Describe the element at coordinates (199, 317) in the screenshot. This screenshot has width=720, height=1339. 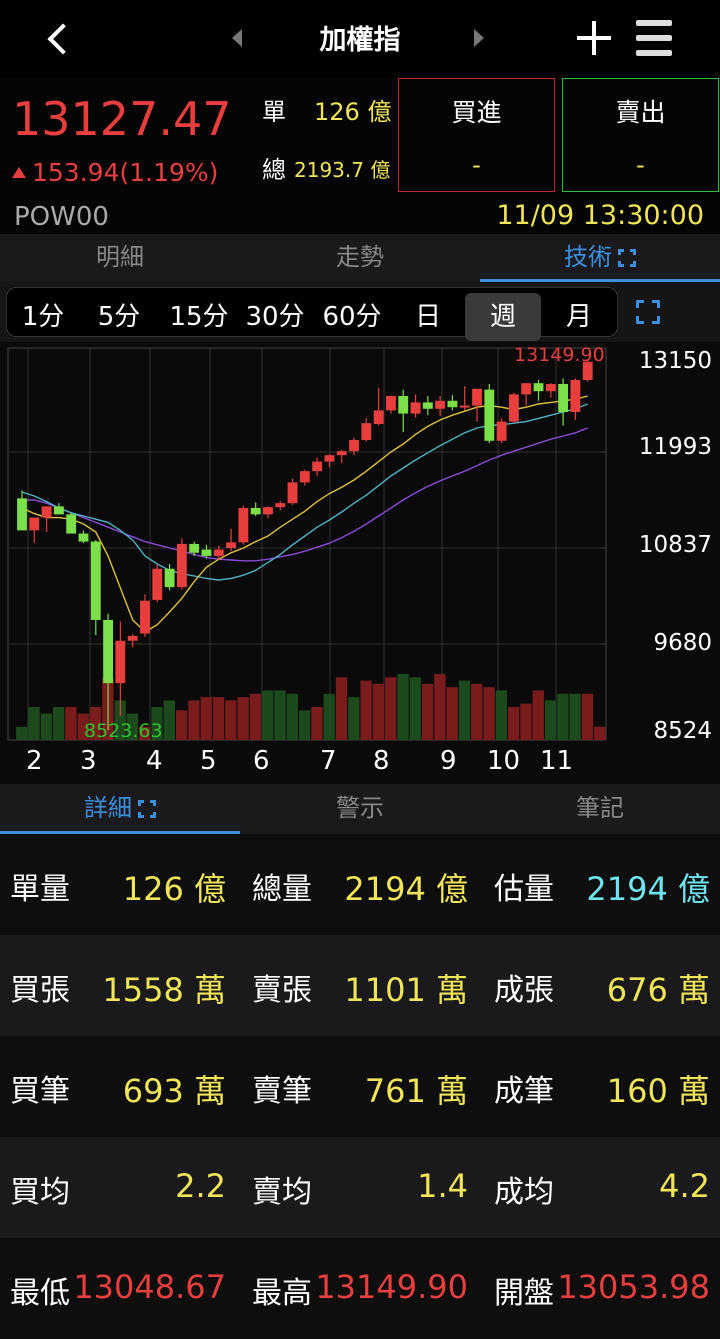
I see `period-15min: 15分` at that location.